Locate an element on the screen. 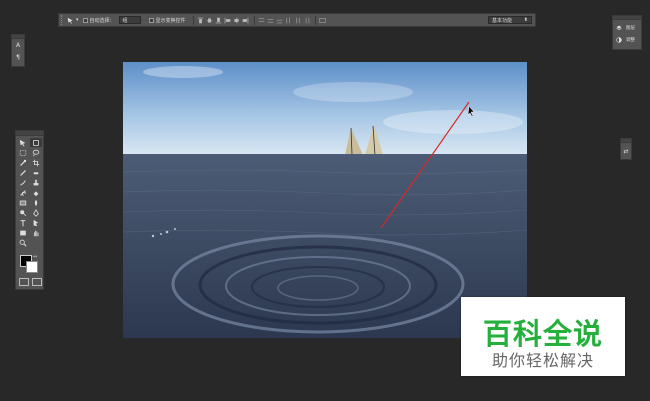 The width and height of the screenshot is (650, 401). chevron-down-icon: ▾ is located at coordinates (77, 20).